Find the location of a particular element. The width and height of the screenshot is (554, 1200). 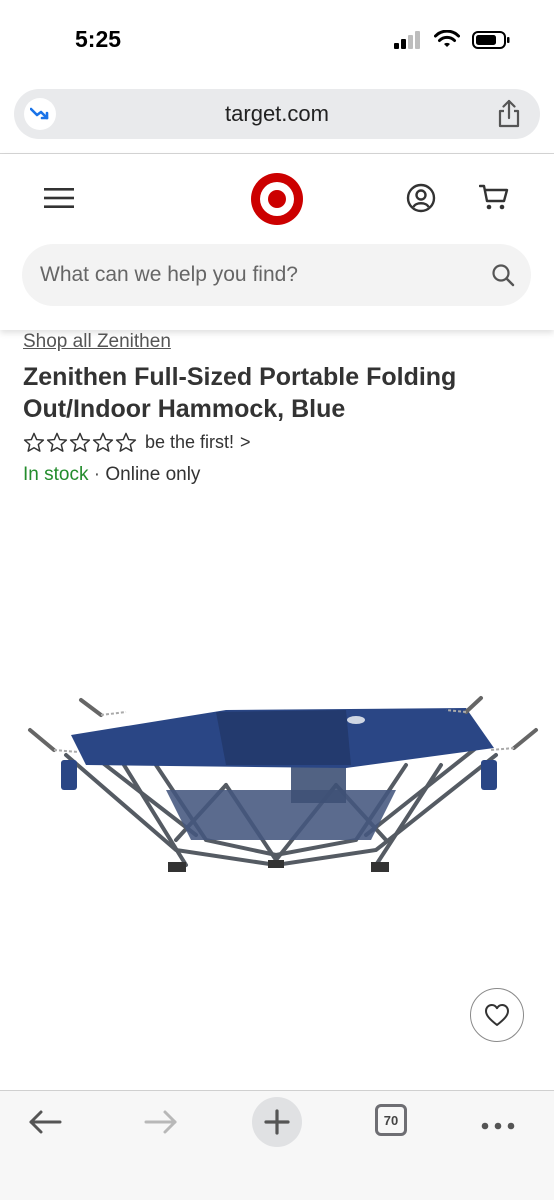

new-tab-button is located at coordinates (277, 1122).